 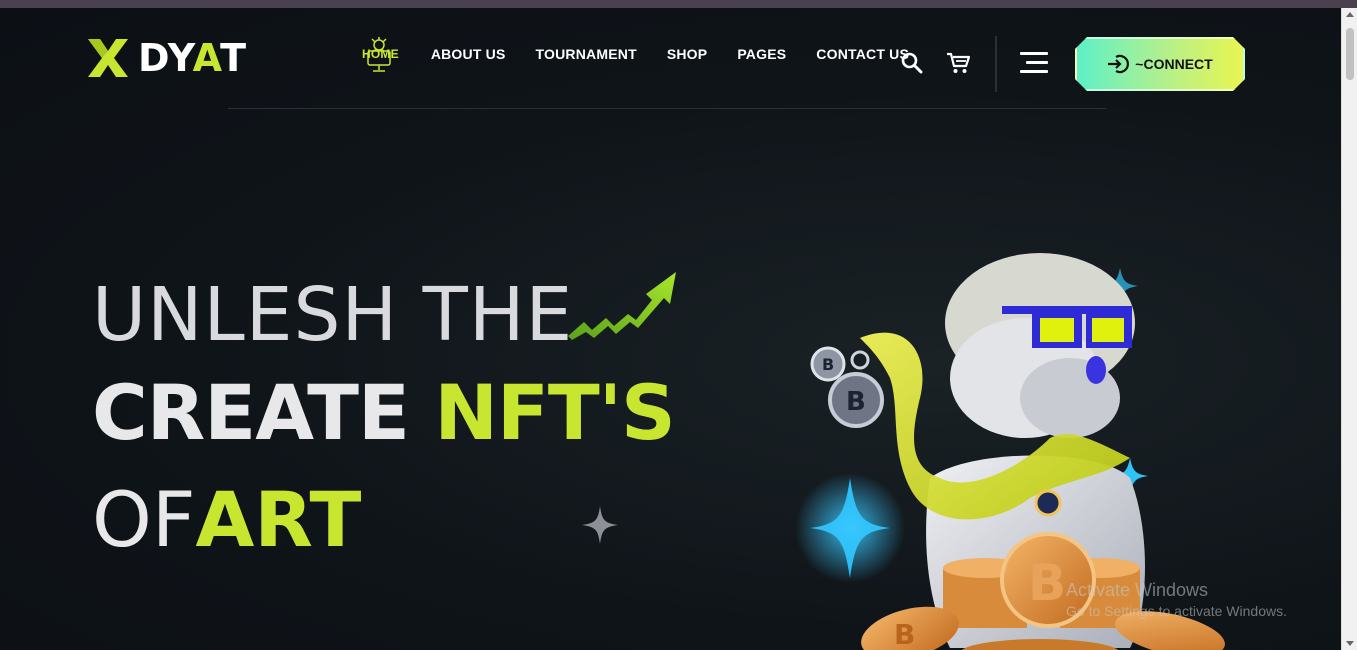 I want to click on connect-button: ~CONNECT, so click(x=1160, y=64).